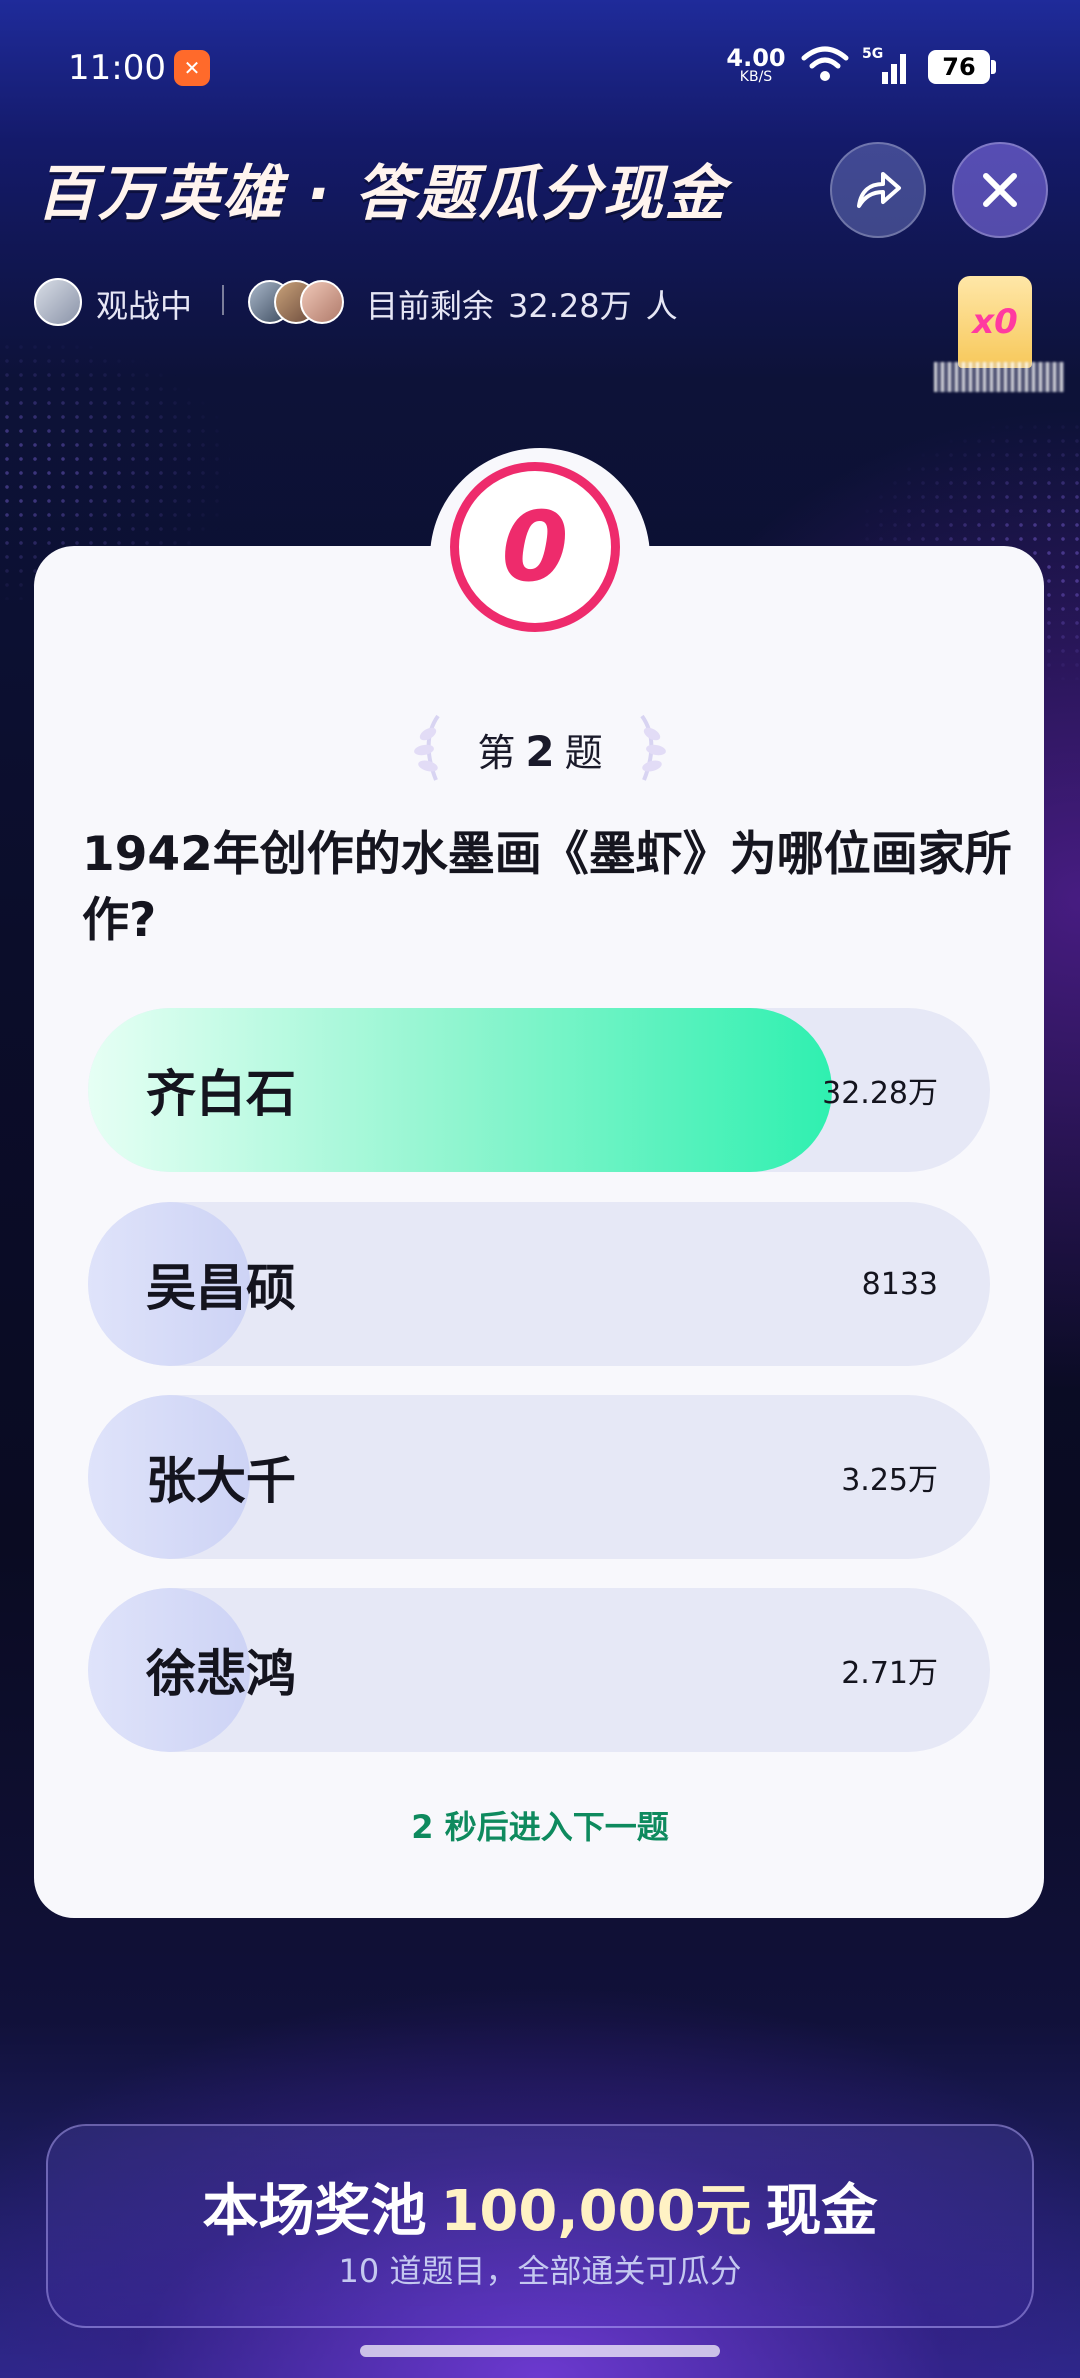  I want to click on remaining-count: 32.28万, so click(570, 306).